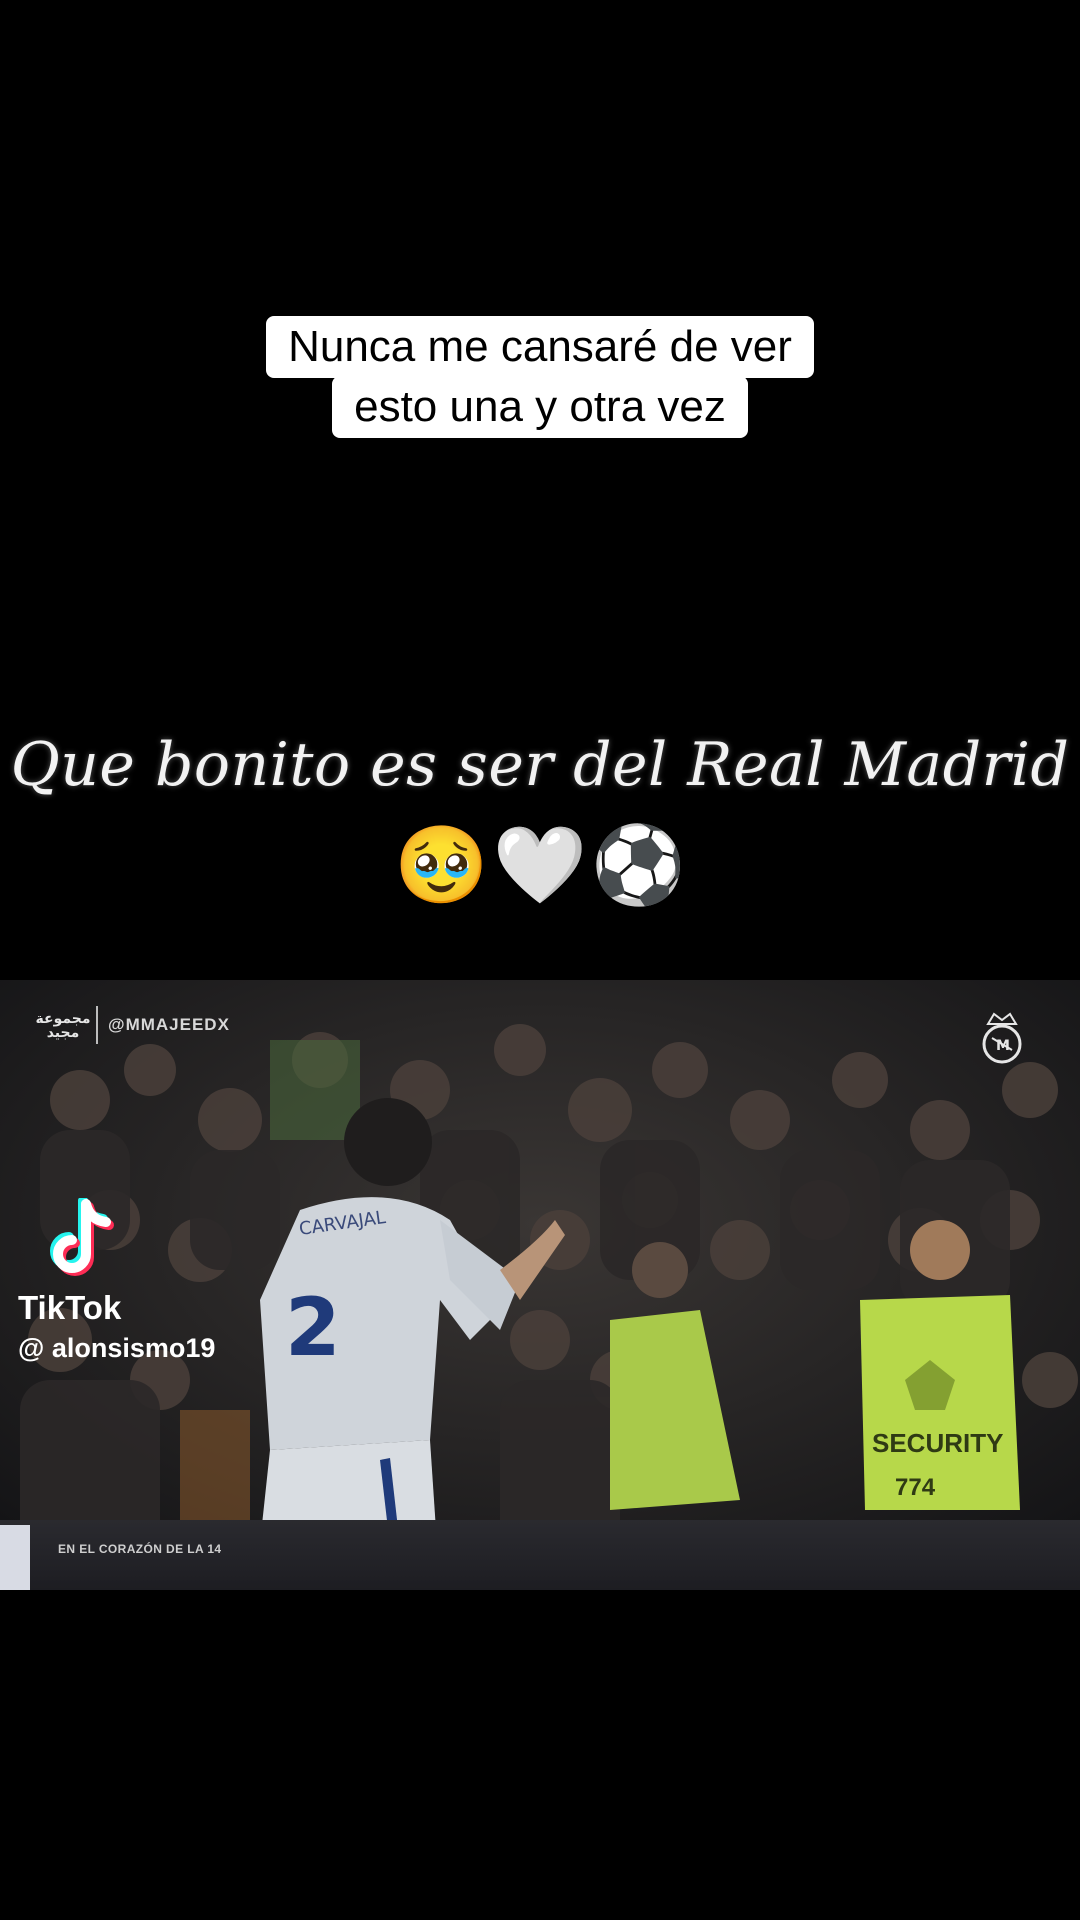 The height and width of the screenshot is (1920, 1080). Describe the element at coordinates (169, 1024) in the screenshot. I see `channel-handle: @MMAJEEDX` at that location.